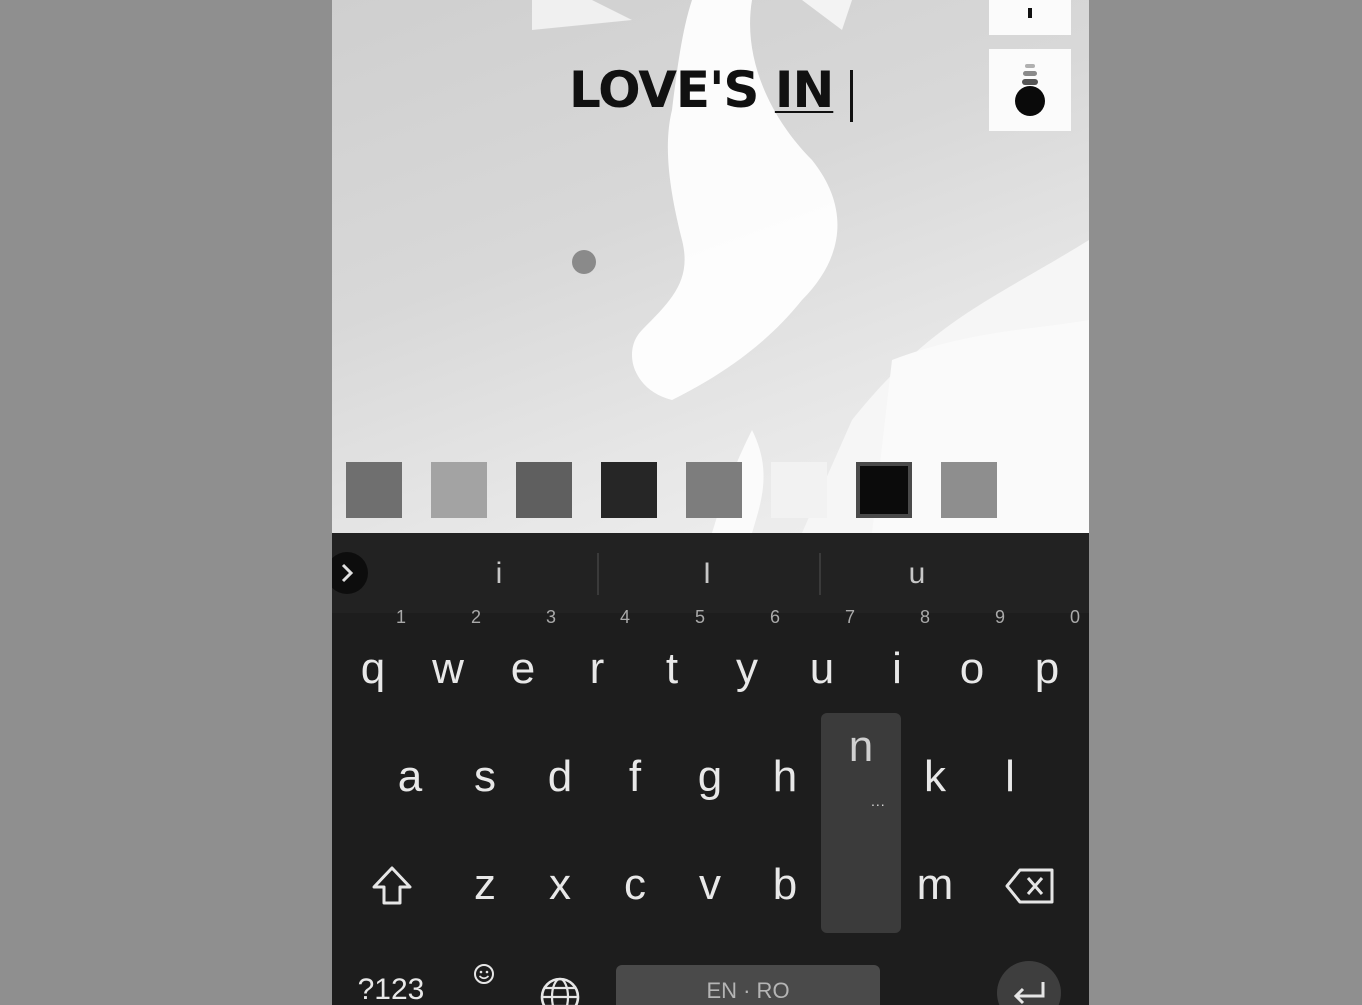 This screenshot has height=1005, width=1362. Describe the element at coordinates (917, 573) in the screenshot. I see `suggestion-3: u` at that location.